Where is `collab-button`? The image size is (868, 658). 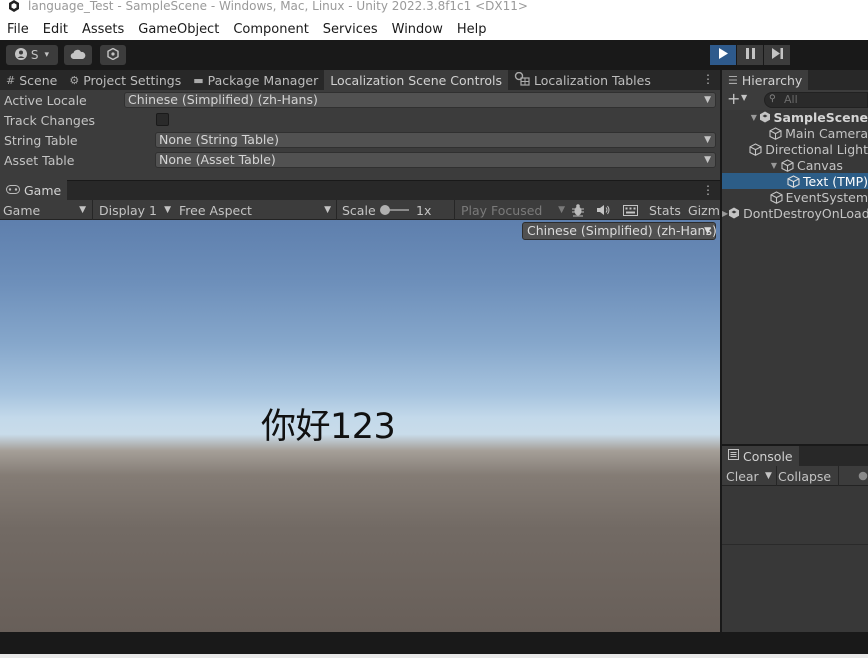 collab-button is located at coordinates (113, 55).